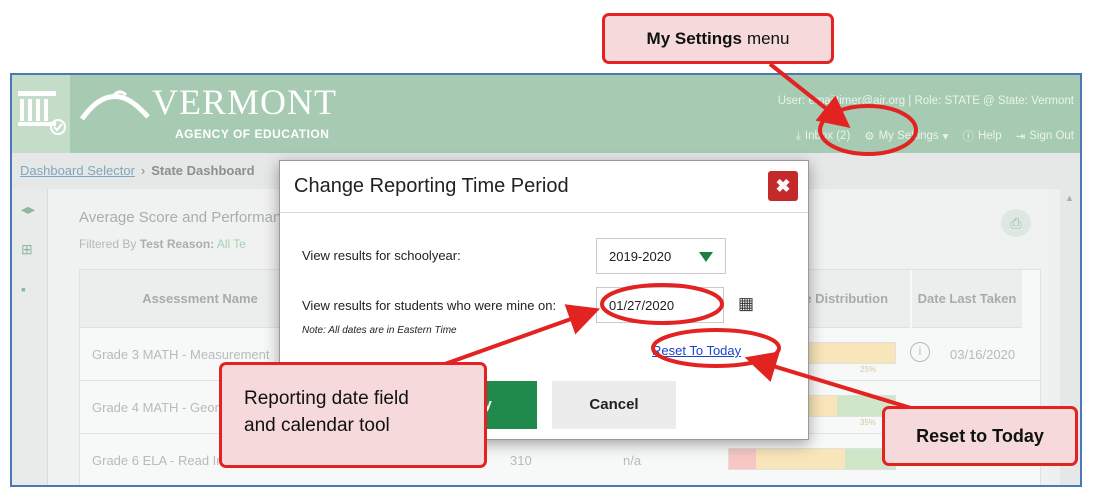 Image resolution: width=1094 pixels, height=491 pixels. Describe the element at coordinates (823, 136) in the screenshot. I see `inbox-link: ⤓ Inbox (2)` at that location.